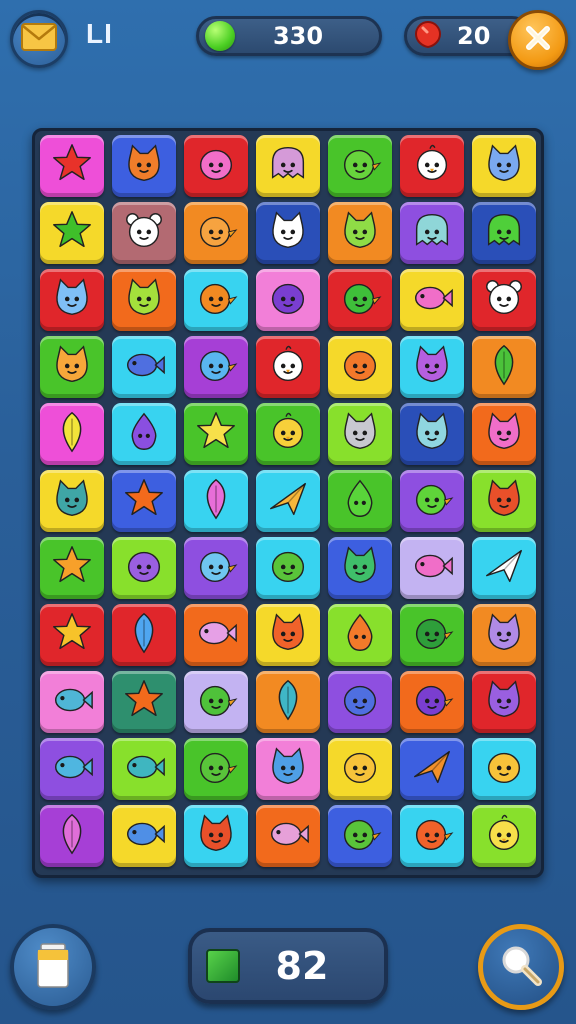 This screenshot has height=1024, width=576. I want to click on tile-r10-c6, so click(432, 769).